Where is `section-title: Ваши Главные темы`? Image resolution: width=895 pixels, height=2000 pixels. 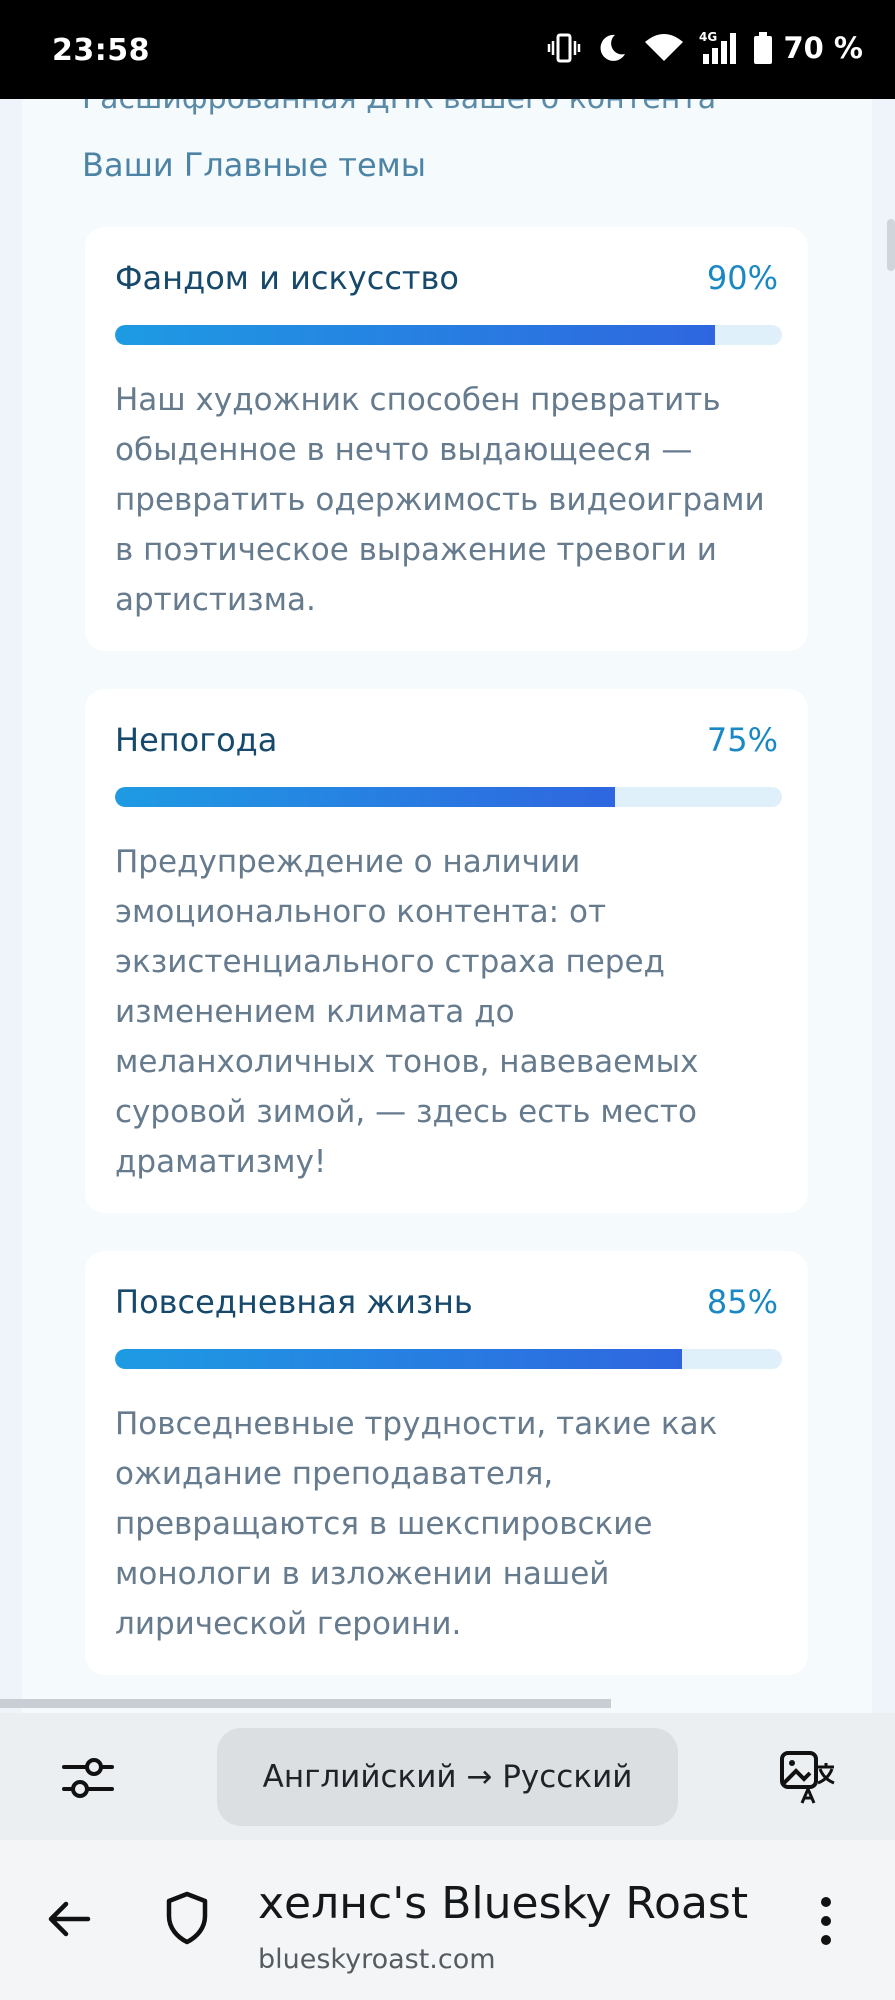
section-title: Ваши Главные темы is located at coordinates (254, 165).